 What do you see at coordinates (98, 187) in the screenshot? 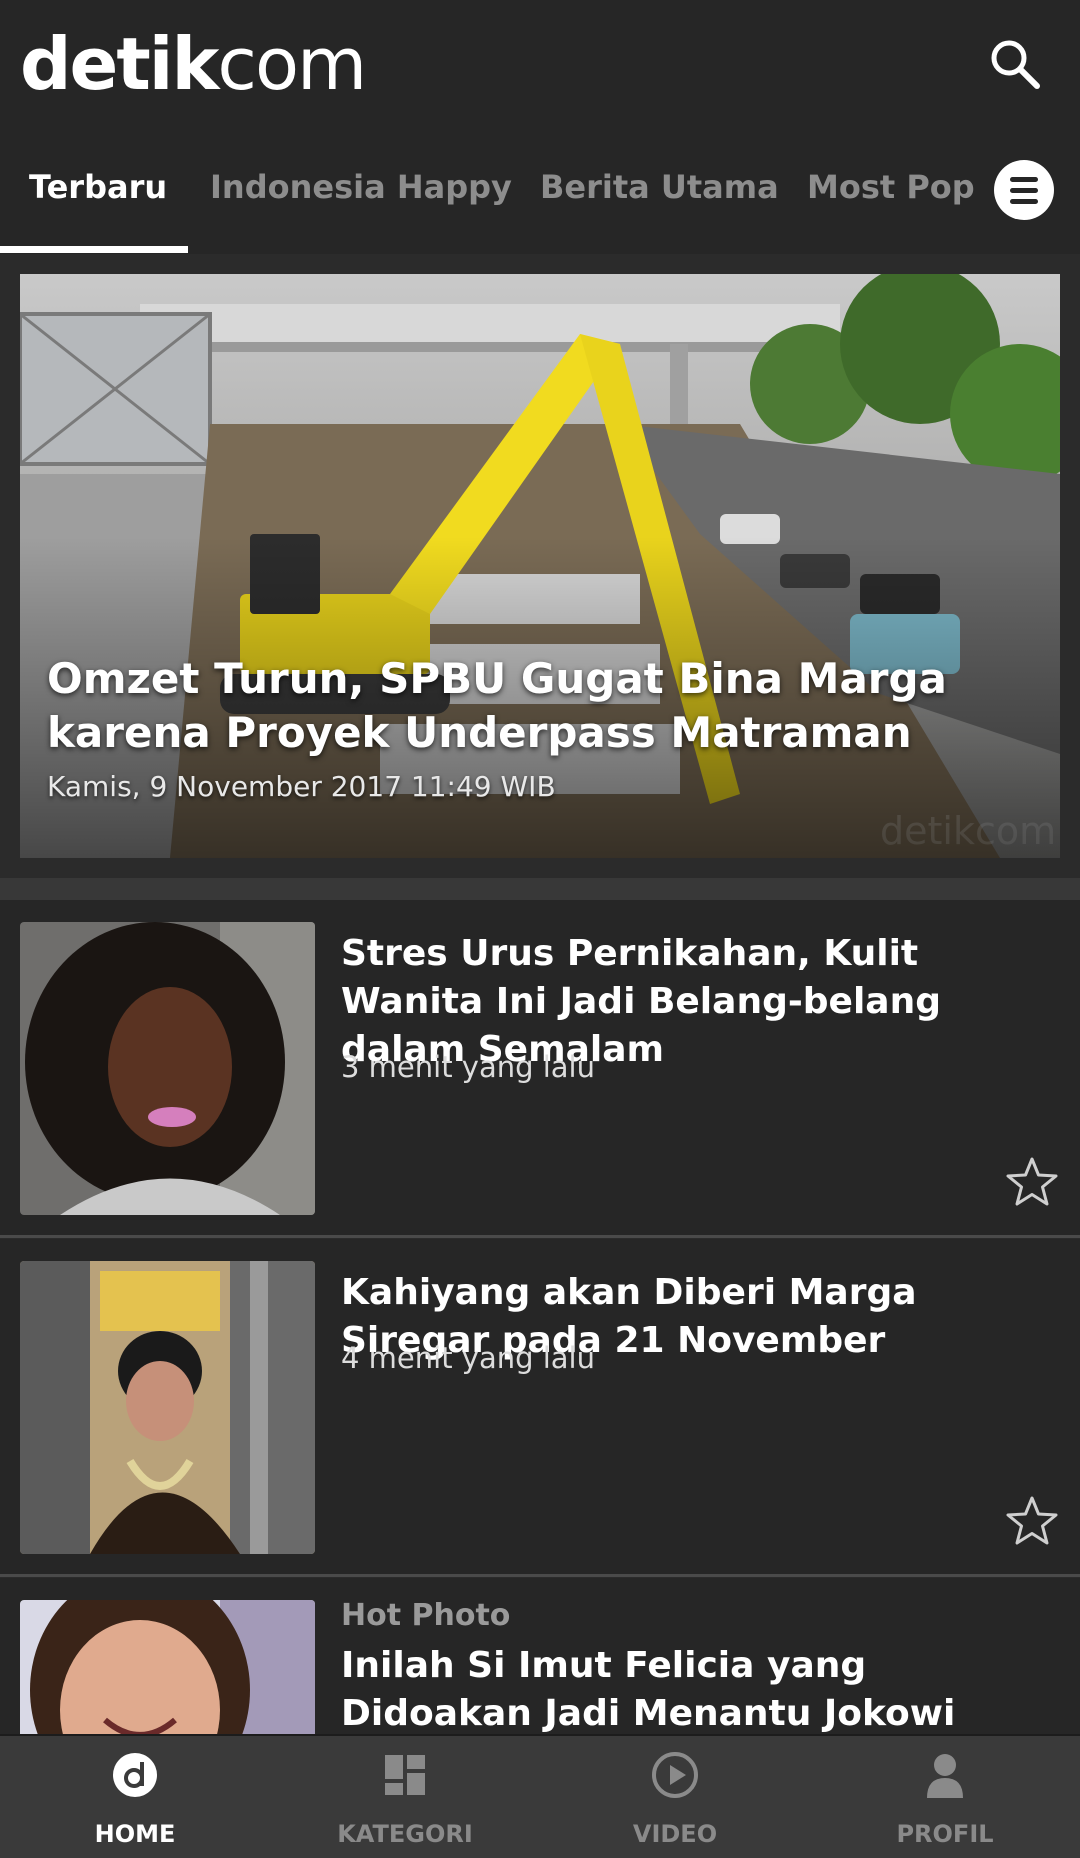
I see `tab-terbaru: Terbaru` at bounding box center [98, 187].